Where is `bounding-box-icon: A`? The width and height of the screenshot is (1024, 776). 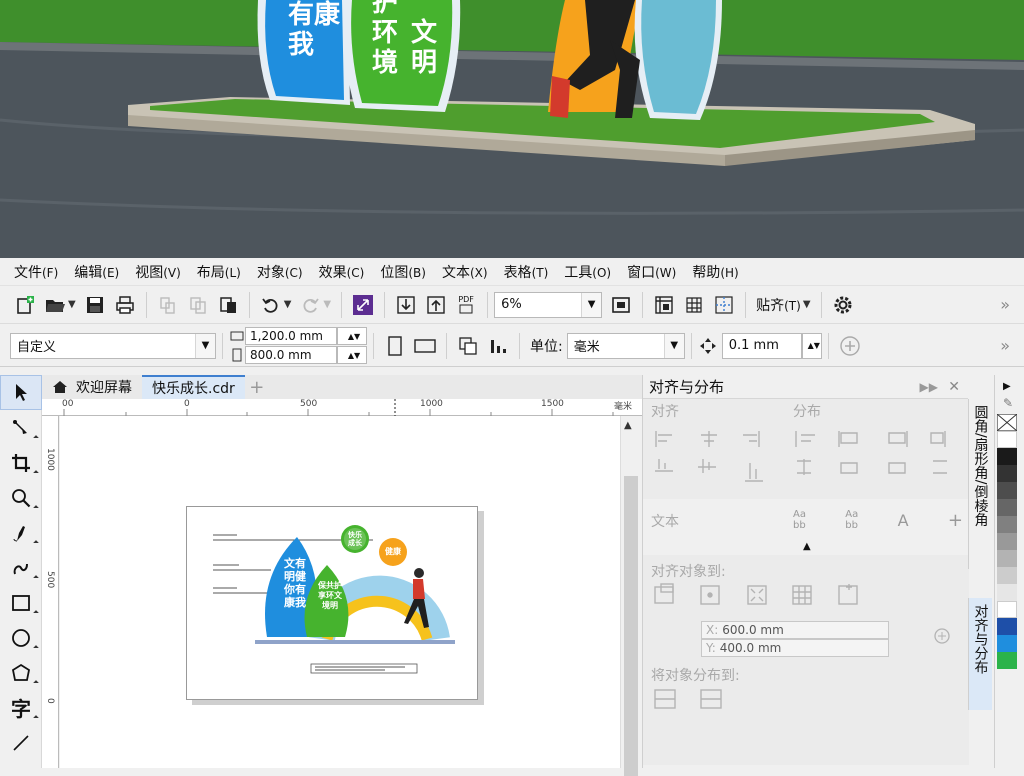
bounding-box-icon: A is located at coordinates (903, 520).